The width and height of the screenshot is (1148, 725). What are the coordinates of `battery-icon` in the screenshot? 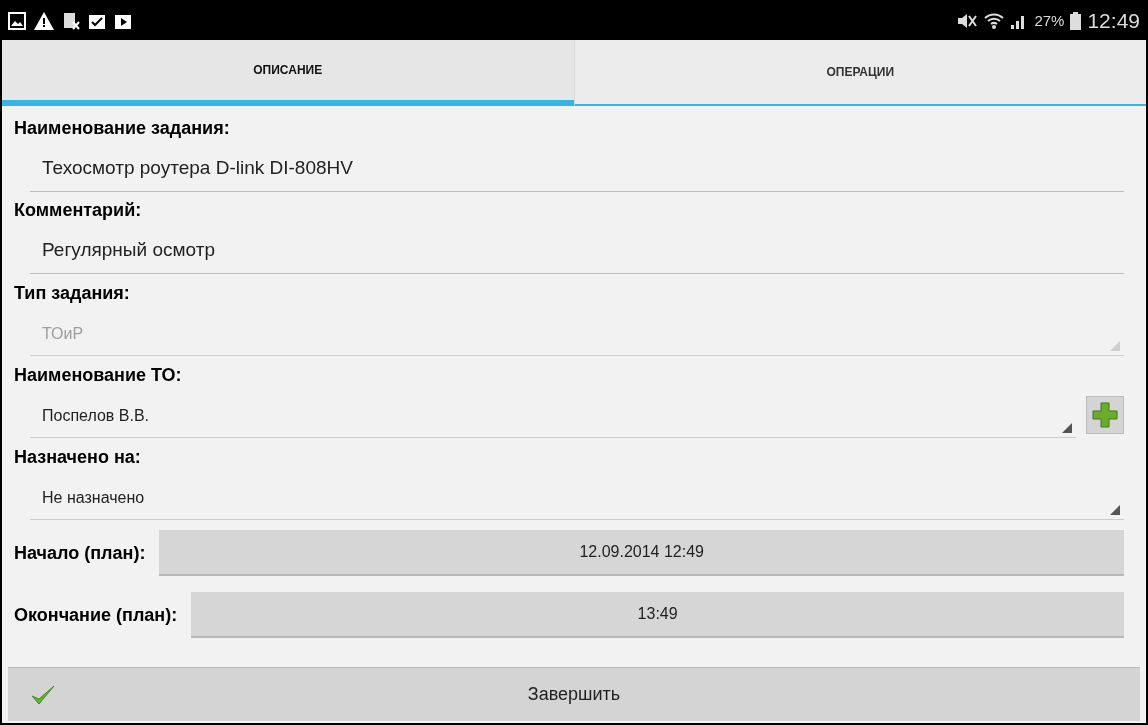 It's located at (1076, 21).